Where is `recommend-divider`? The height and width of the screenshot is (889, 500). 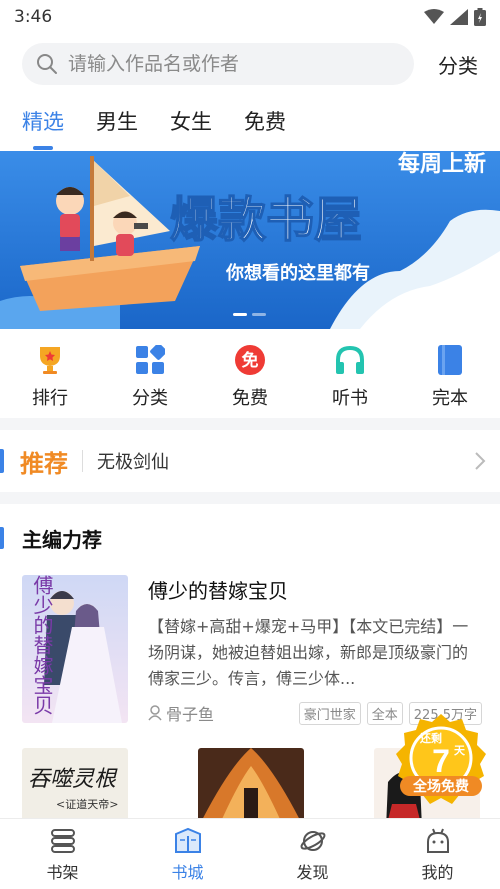
recommend-divider is located at coordinates (82, 461).